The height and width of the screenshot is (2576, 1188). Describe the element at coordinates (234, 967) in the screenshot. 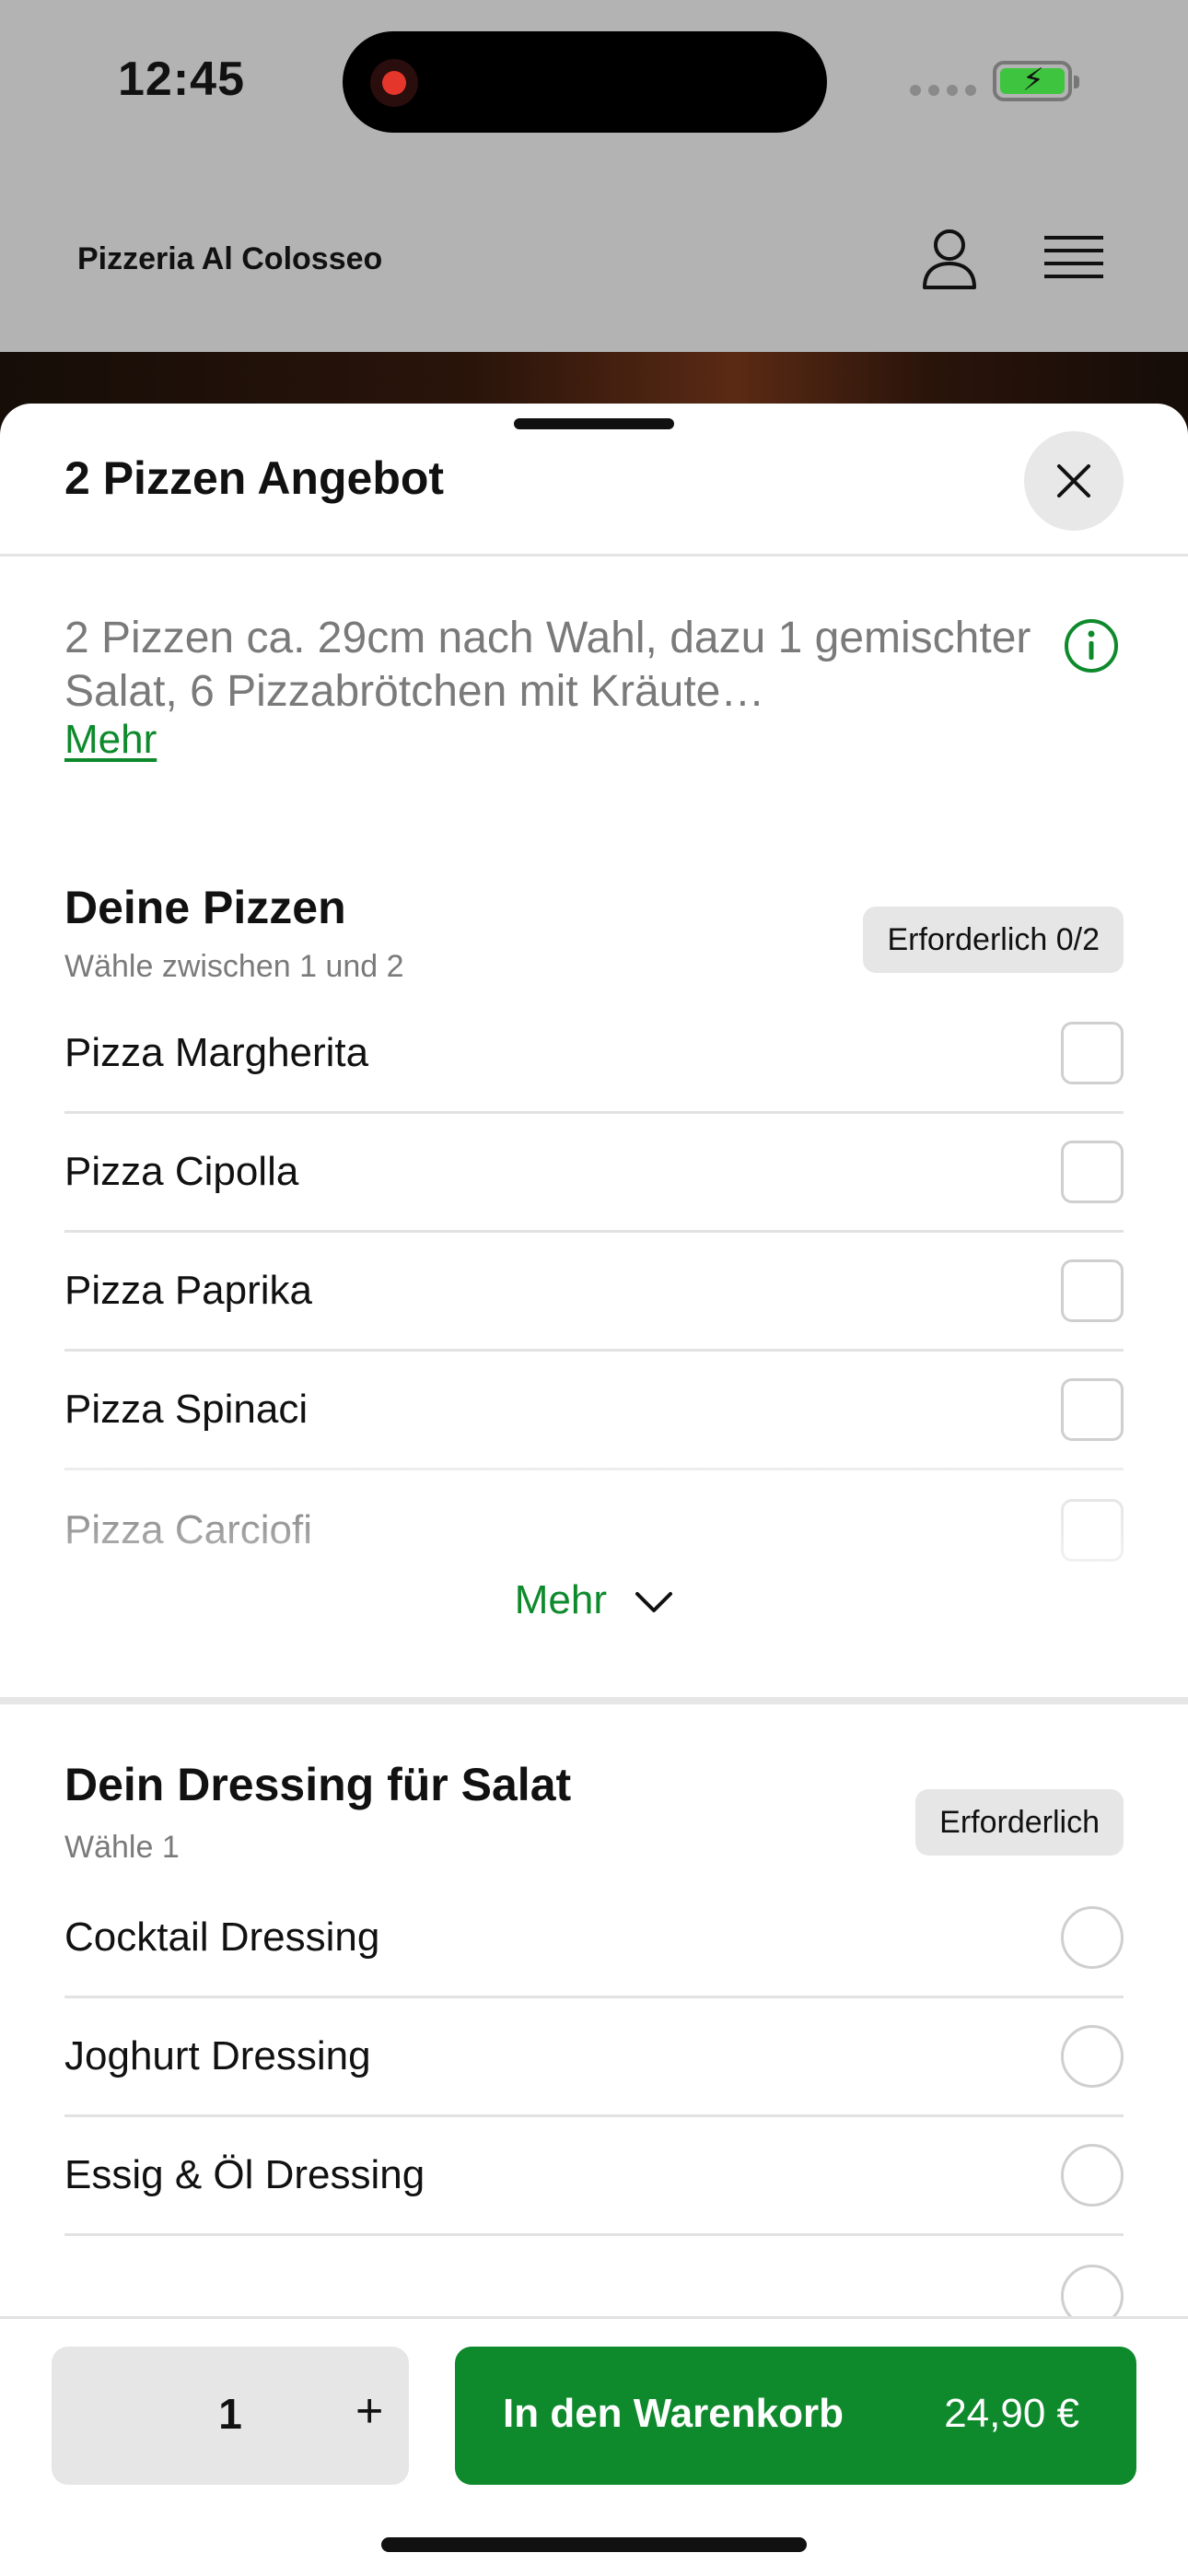

I see `pizza-section-subtitle: Wähle zwischen 1 und 2` at that location.